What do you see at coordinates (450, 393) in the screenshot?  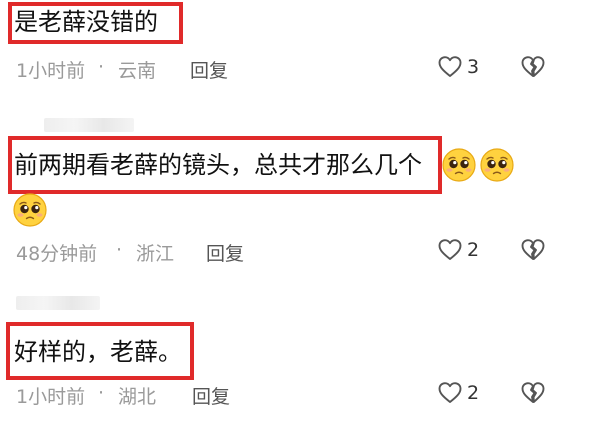 I see `heart-outline-icon` at bounding box center [450, 393].